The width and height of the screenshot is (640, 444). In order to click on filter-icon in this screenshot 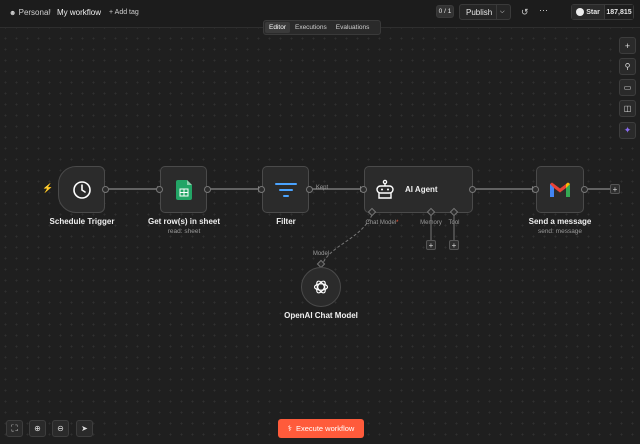, I will do `click(285, 189)`.